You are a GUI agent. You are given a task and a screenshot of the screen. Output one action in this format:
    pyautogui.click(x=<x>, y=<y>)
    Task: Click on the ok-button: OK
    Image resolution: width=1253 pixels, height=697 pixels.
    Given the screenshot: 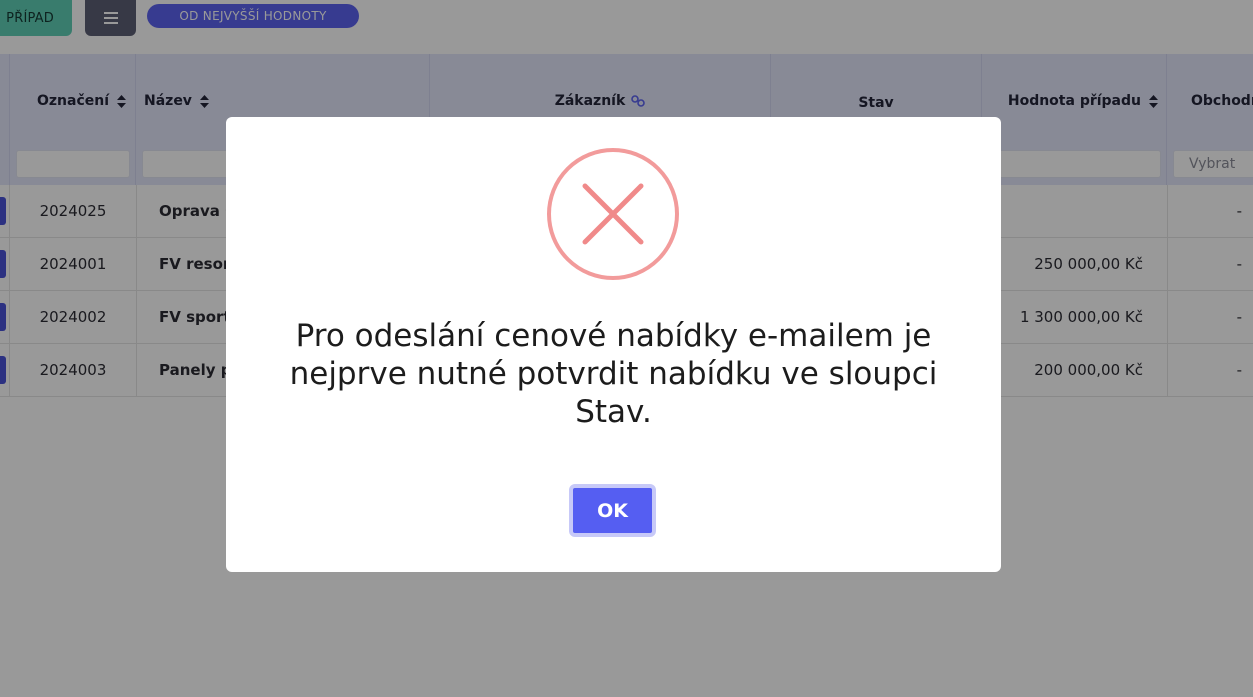 What is the action you would take?
    pyautogui.click(x=612, y=510)
    